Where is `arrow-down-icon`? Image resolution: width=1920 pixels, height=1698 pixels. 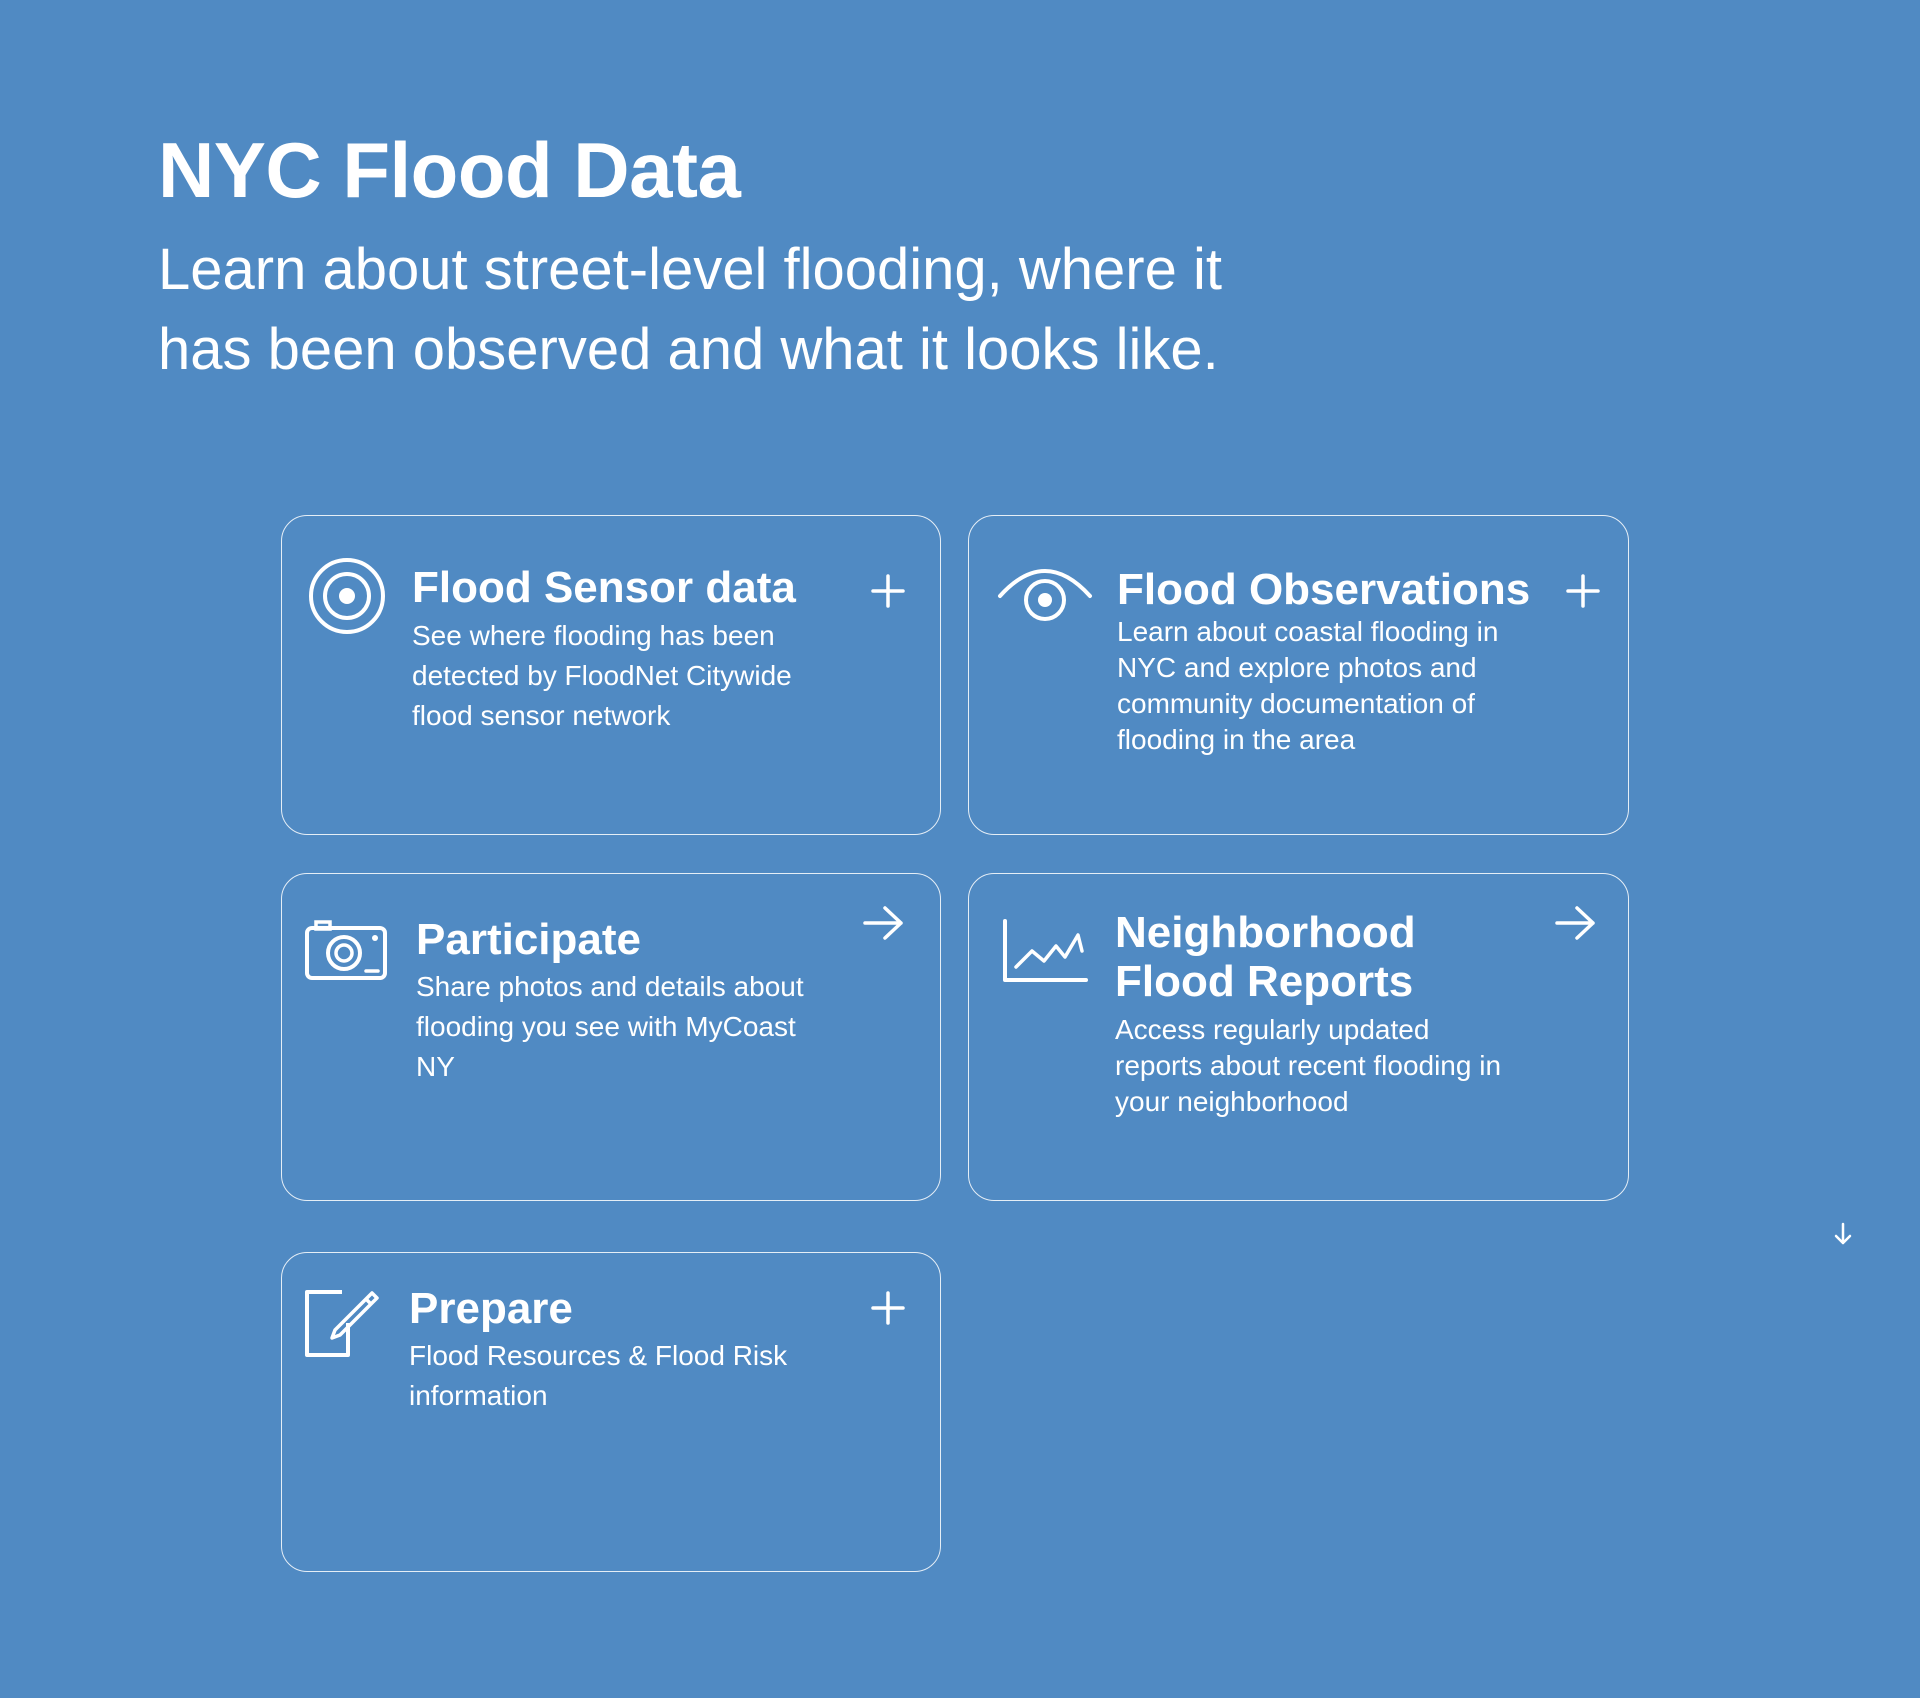
arrow-down-icon is located at coordinates (1843, 1236).